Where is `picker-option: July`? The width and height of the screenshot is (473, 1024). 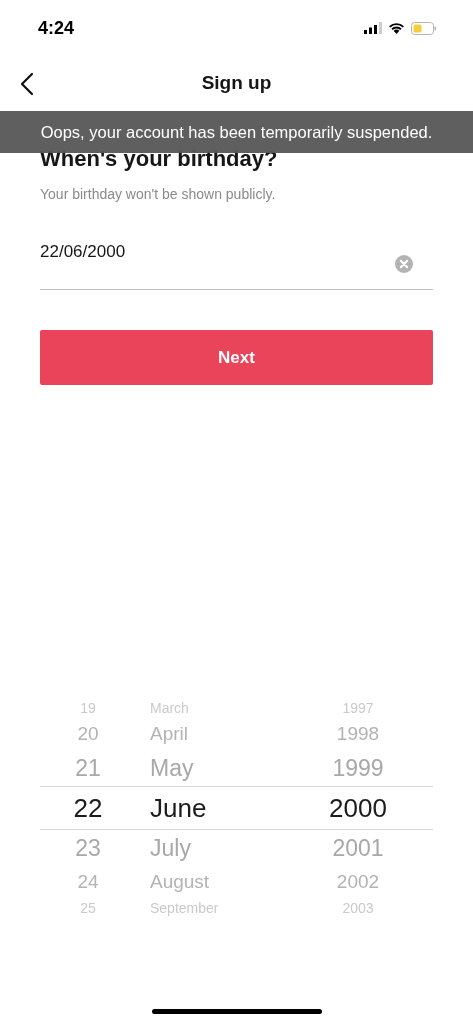 picker-option: July is located at coordinates (170, 848).